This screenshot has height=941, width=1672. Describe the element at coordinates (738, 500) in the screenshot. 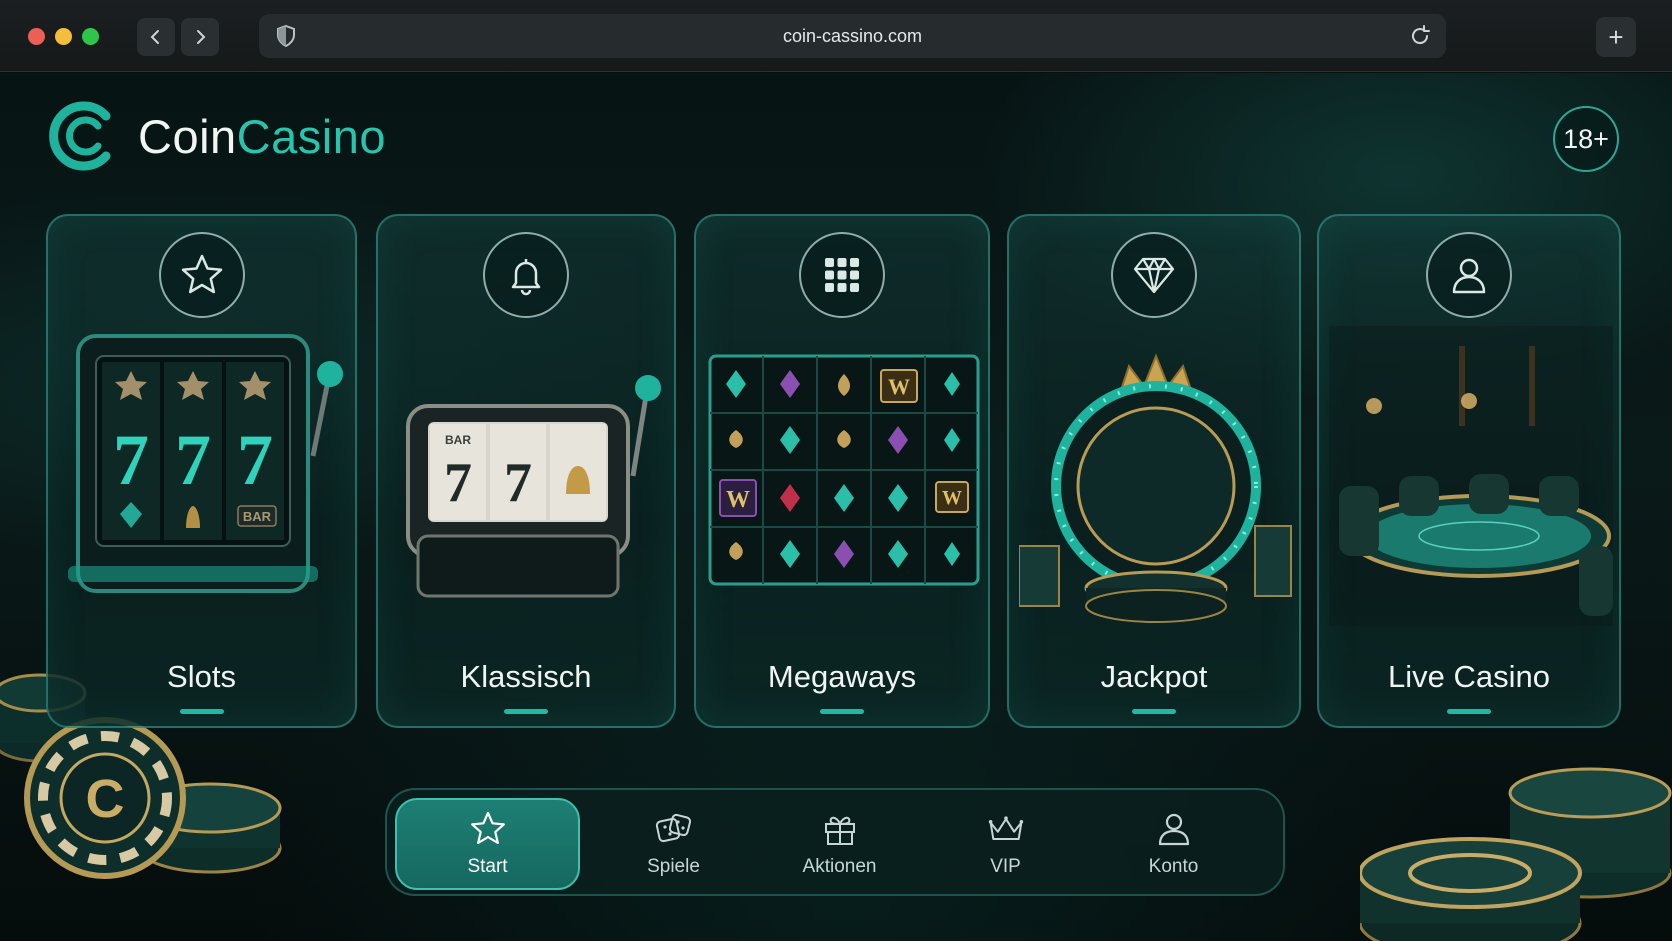

I see `wild-symbol-2: W` at that location.